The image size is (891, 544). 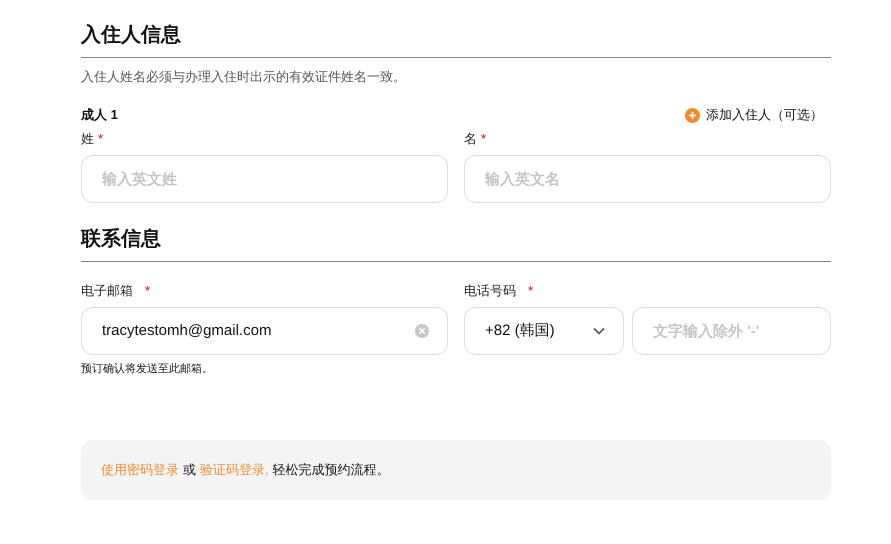 I want to click on chevron-down-icon, so click(x=599, y=331).